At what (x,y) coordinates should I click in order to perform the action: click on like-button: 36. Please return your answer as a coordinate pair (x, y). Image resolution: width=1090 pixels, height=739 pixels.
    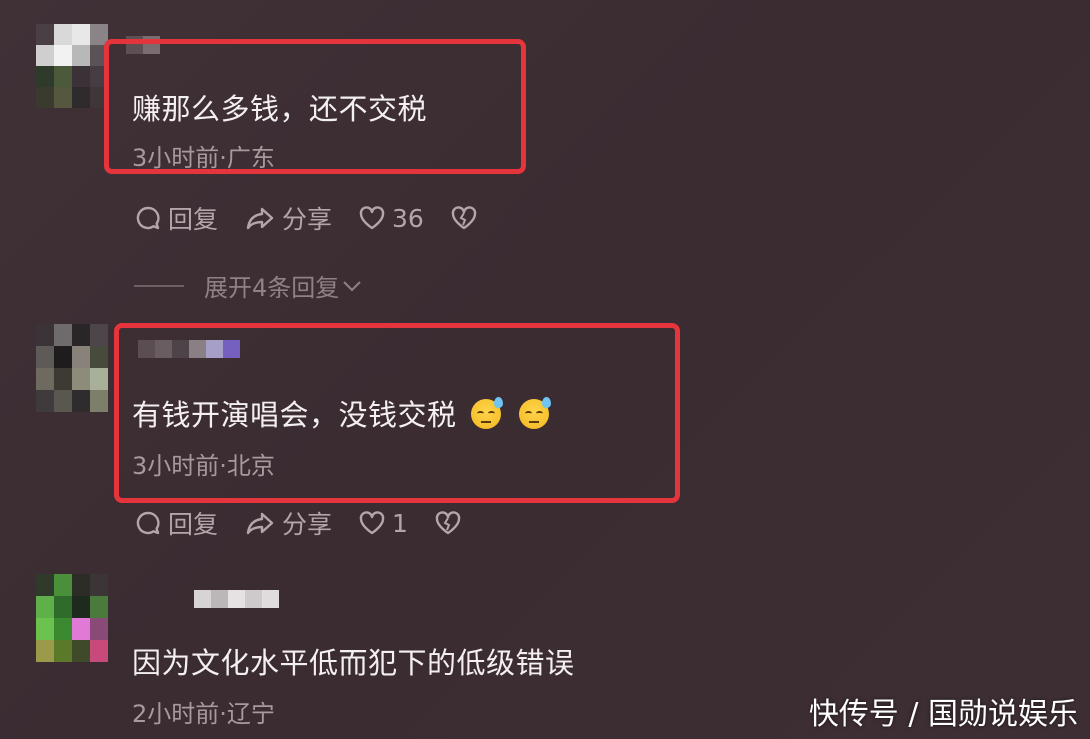
    Looking at the image, I should click on (391, 218).